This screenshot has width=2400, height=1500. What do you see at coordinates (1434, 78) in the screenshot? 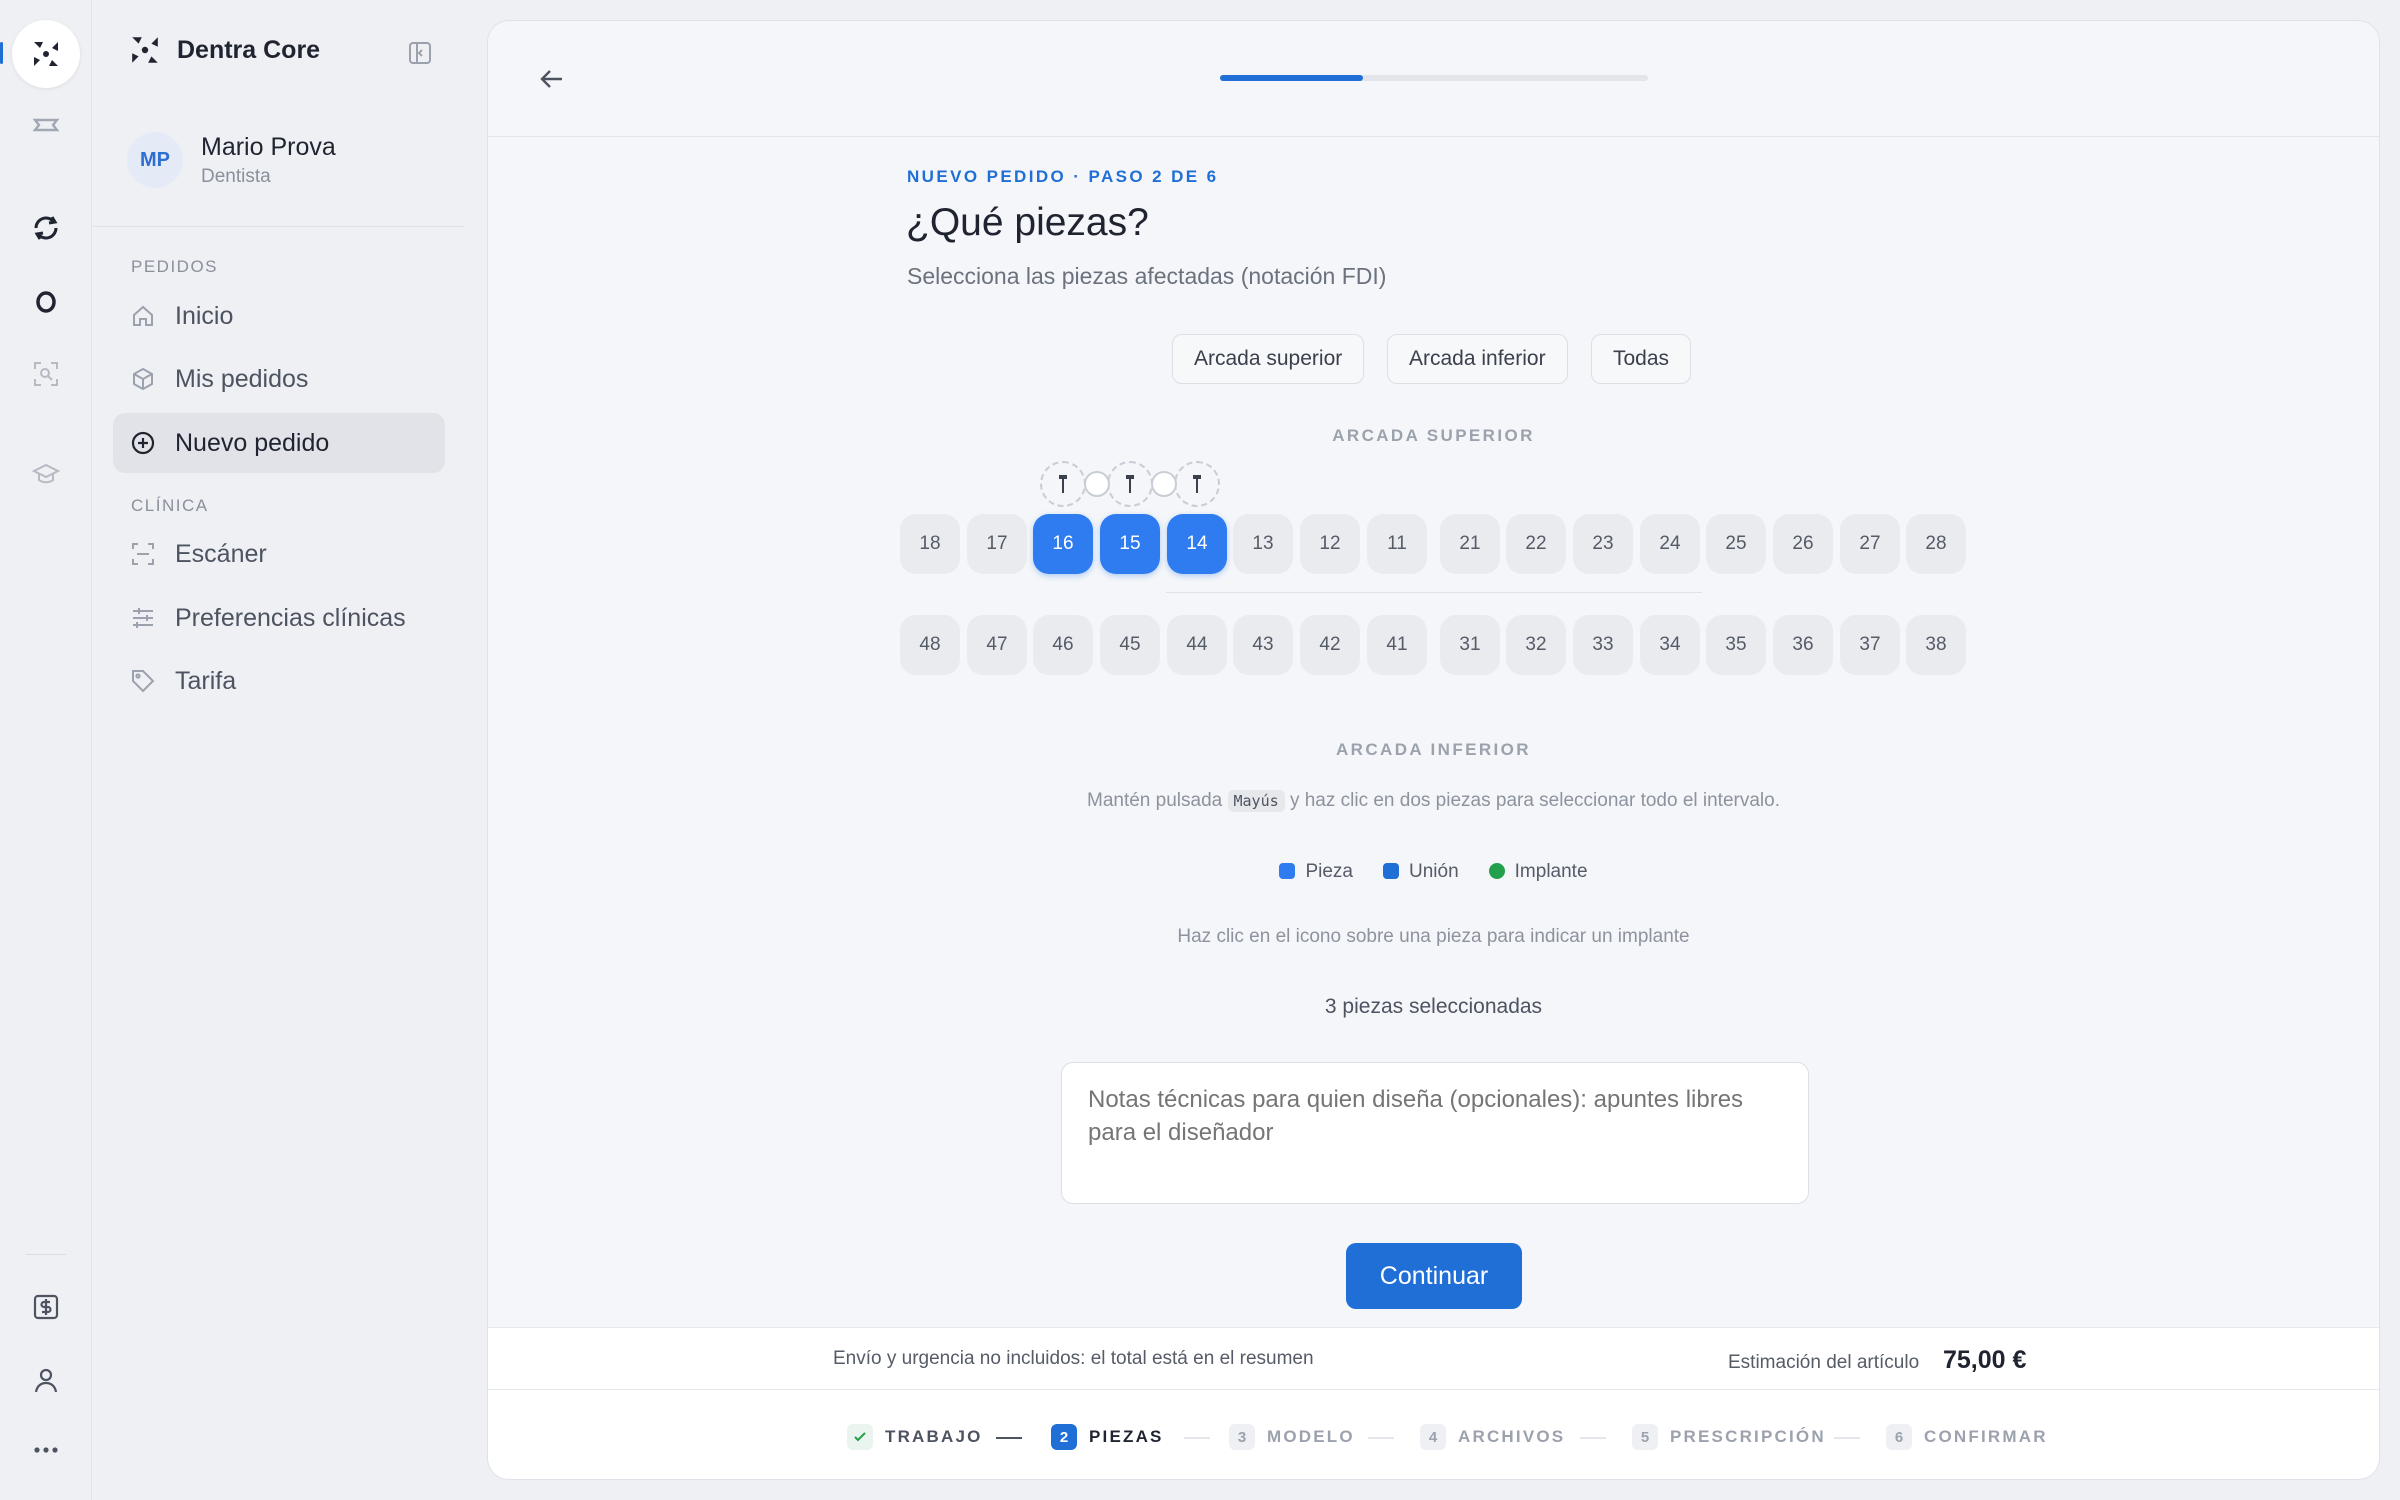
I see `wizard-progress-bar` at bounding box center [1434, 78].